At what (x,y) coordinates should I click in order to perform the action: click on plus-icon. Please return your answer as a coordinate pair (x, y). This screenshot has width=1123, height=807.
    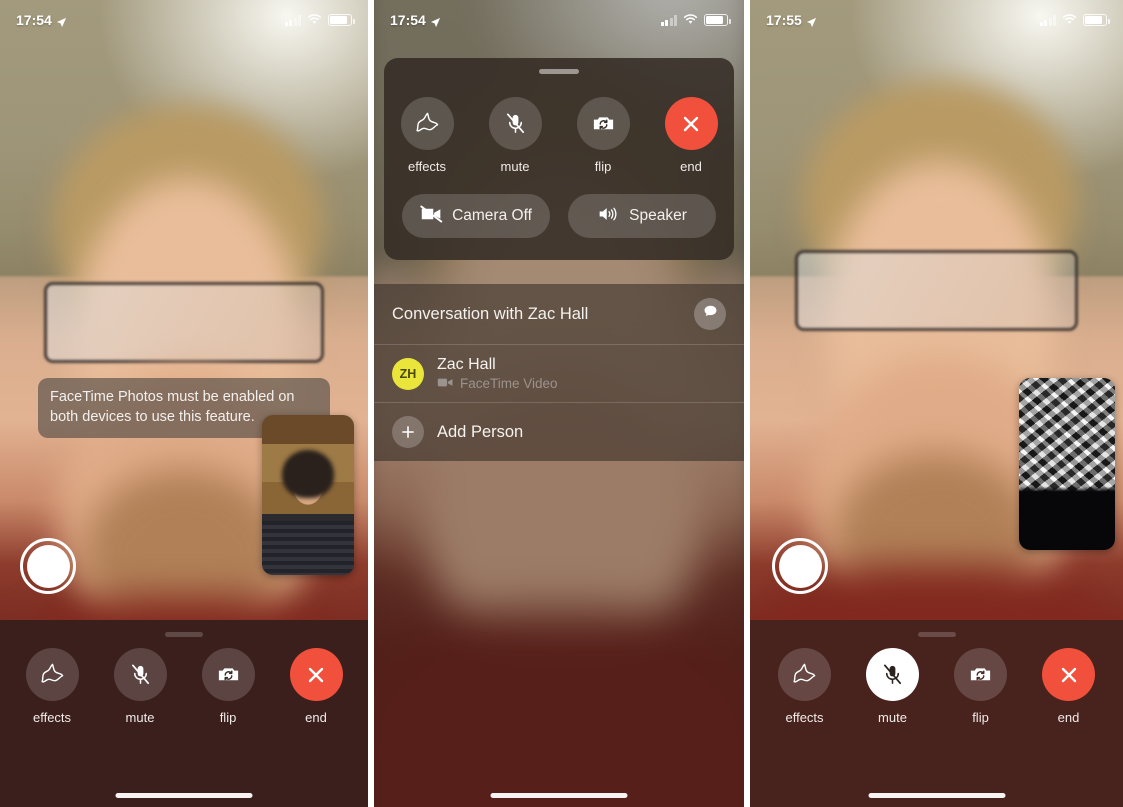
    Looking at the image, I should click on (408, 432).